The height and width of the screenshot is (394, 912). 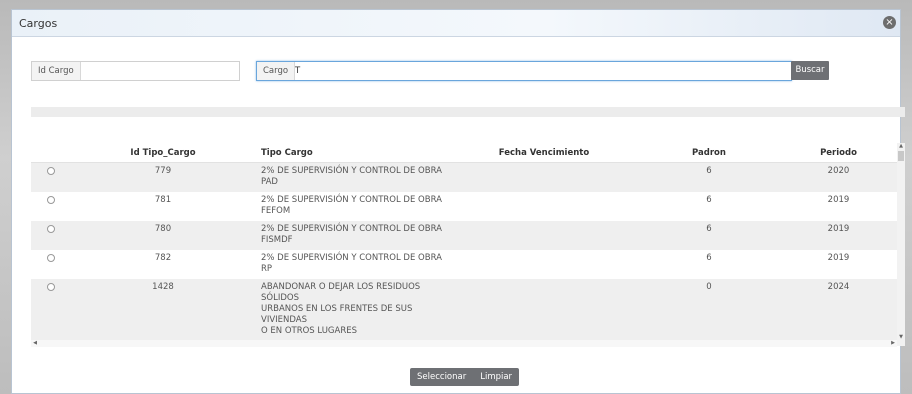 I want to click on cell-tipo-cargo: 2% DE SUPERVISIÓN Y CONTROL DE OBRA PAD, so click(x=352, y=177).